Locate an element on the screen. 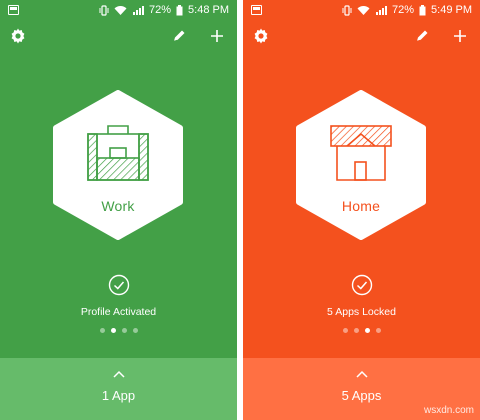  profile-hexagon: Work is located at coordinates (118, 165).